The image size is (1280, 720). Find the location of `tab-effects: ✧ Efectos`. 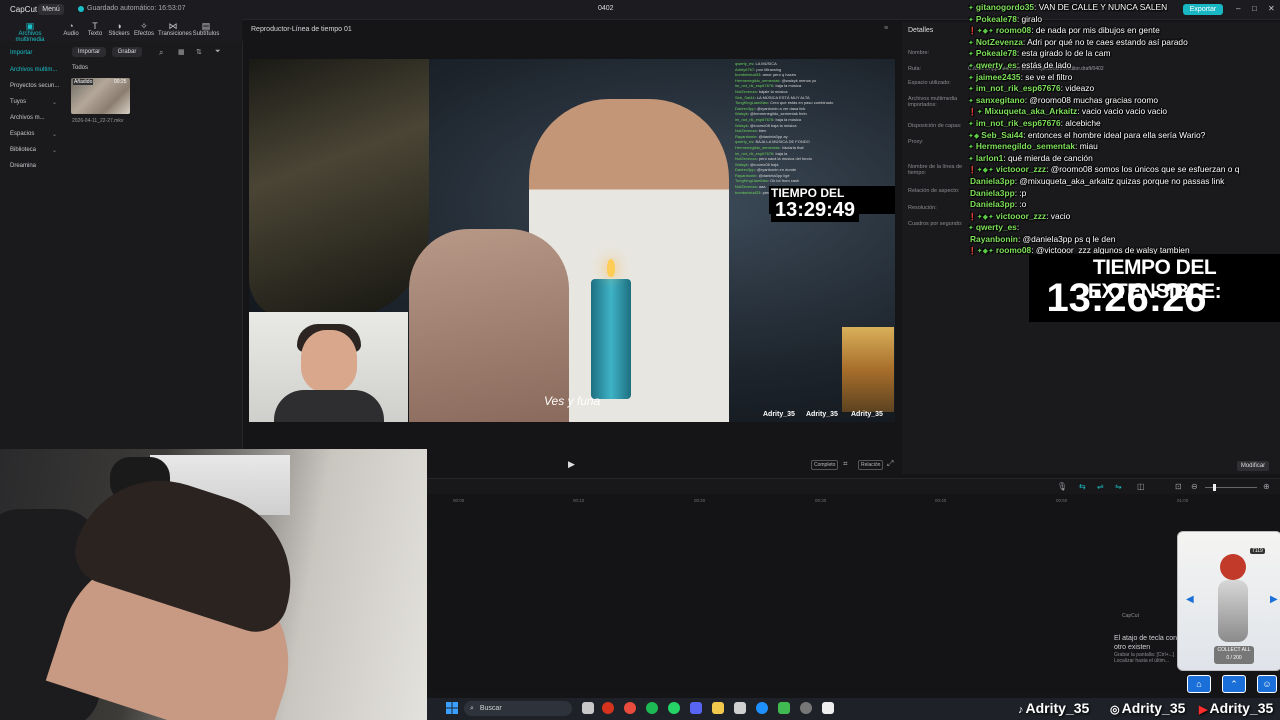

tab-effects: ✧ Efectos is located at coordinates (144, 29).